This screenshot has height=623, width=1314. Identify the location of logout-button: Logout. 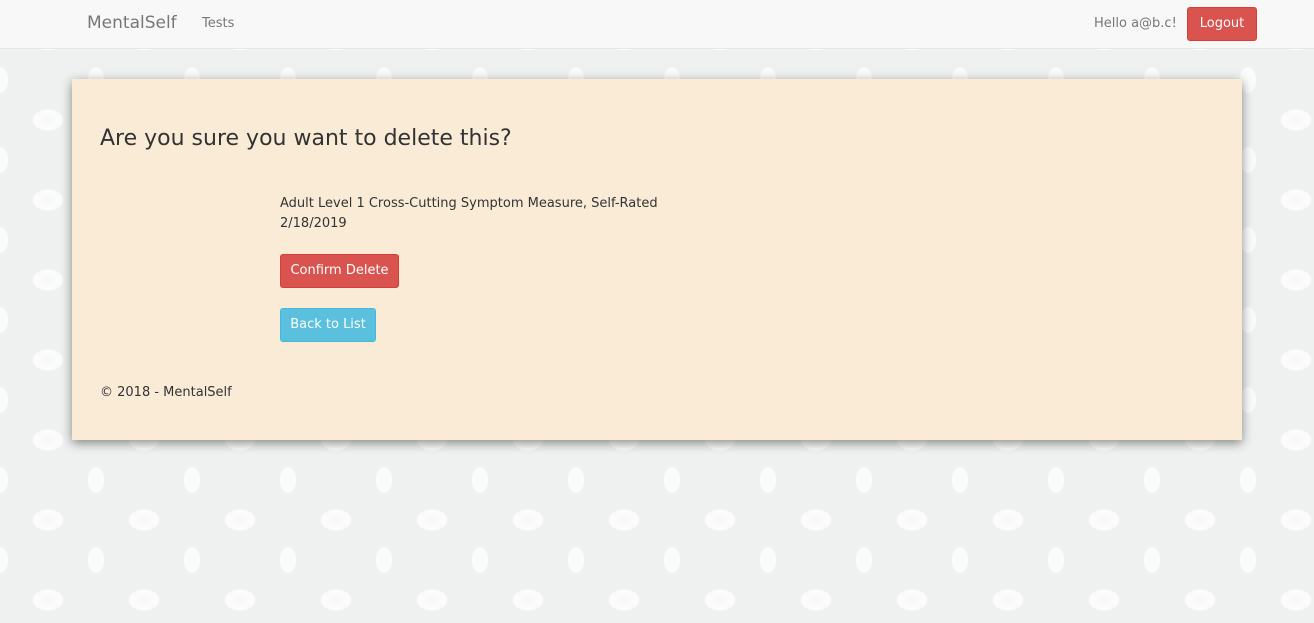
(1222, 24).